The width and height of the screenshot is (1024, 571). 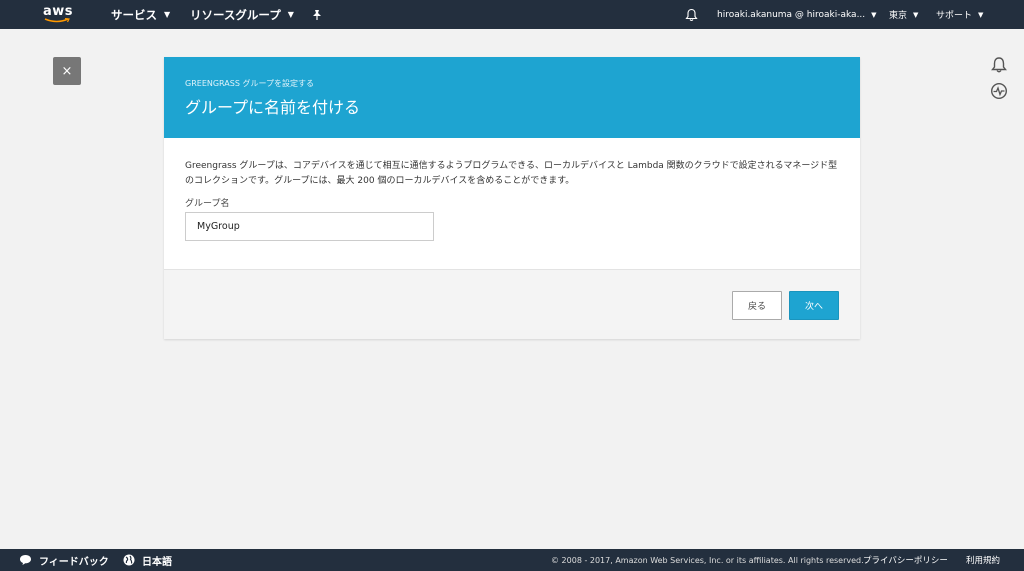 What do you see at coordinates (57, 20) in the screenshot?
I see `aws-smile-icon` at bounding box center [57, 20].